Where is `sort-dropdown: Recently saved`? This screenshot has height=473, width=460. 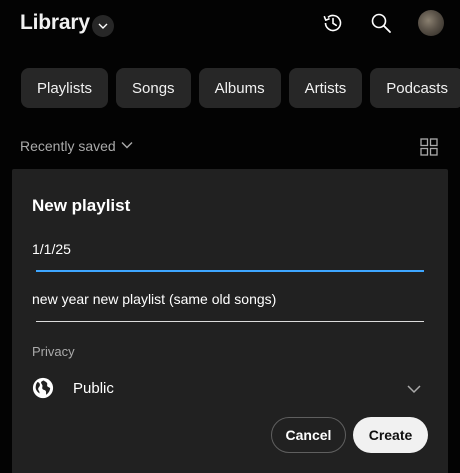 sort-dropdown: Recently saved is located at coordinates (68, 146).